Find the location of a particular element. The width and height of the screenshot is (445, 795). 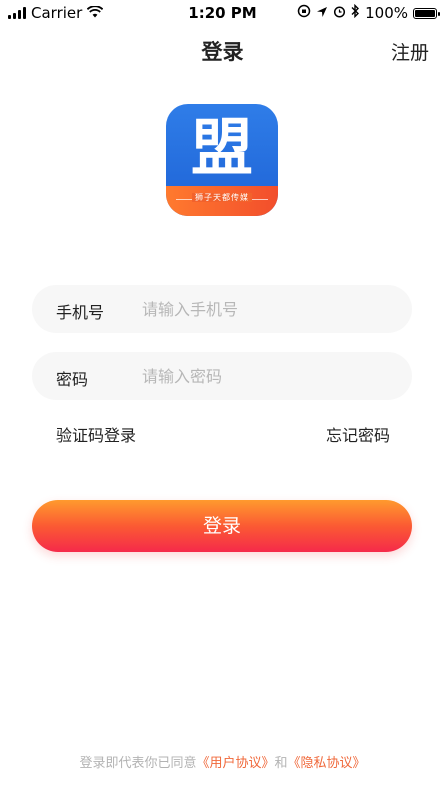

agreement-prefix: 登录即代表你已同意 is located at coordinates (138, 763).